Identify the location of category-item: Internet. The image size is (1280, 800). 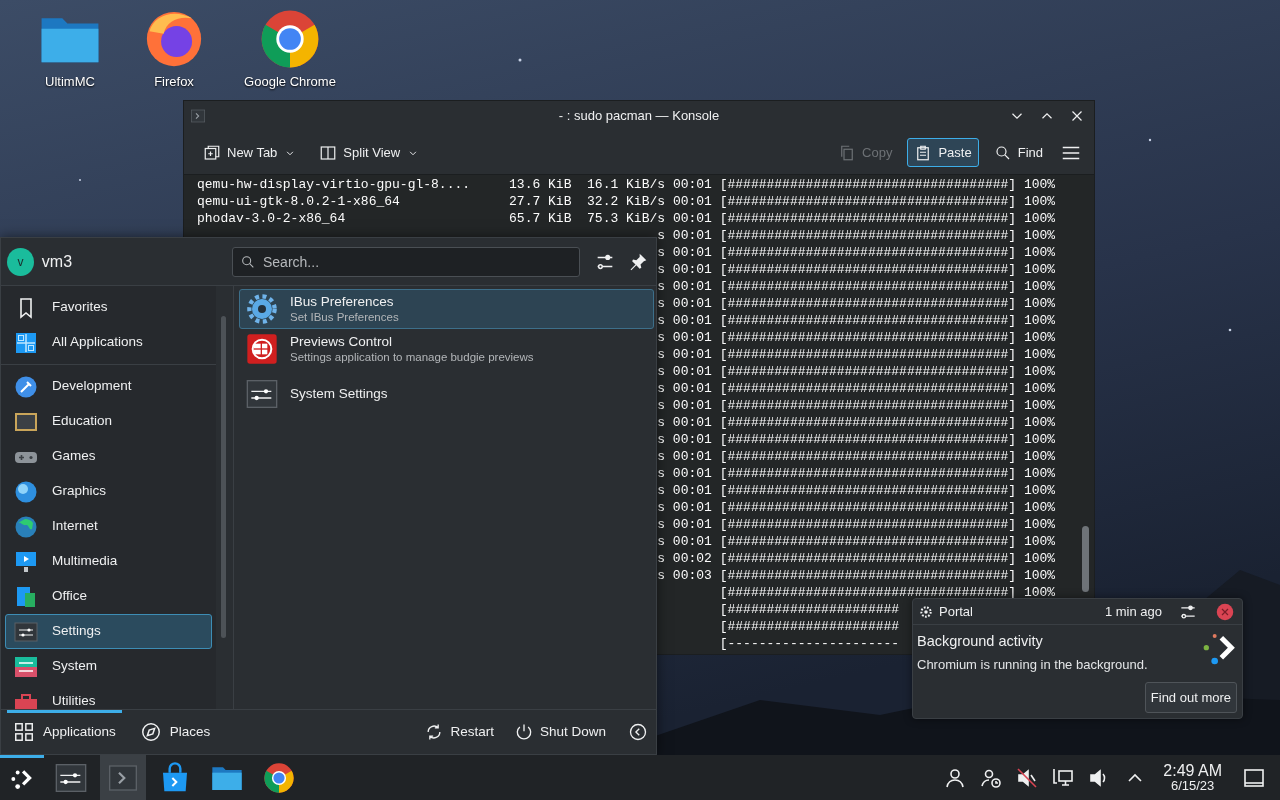
(108, 526).